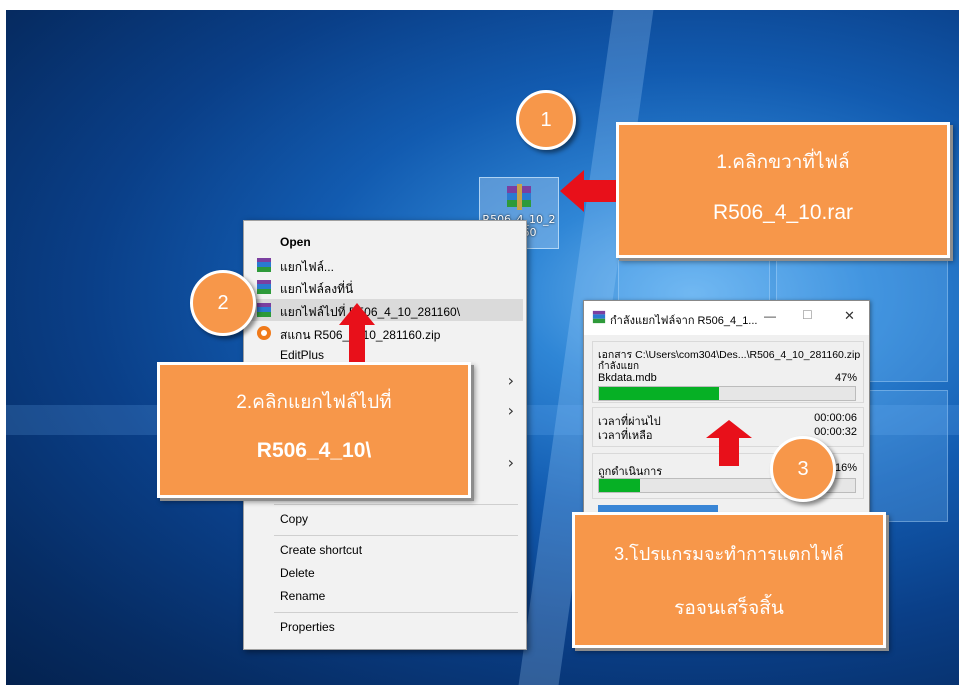  What do you see at coordinates (835, 418) in the screenshot?
I see `elapsed-value: 00:00:06` at bounding box center [835, 418].